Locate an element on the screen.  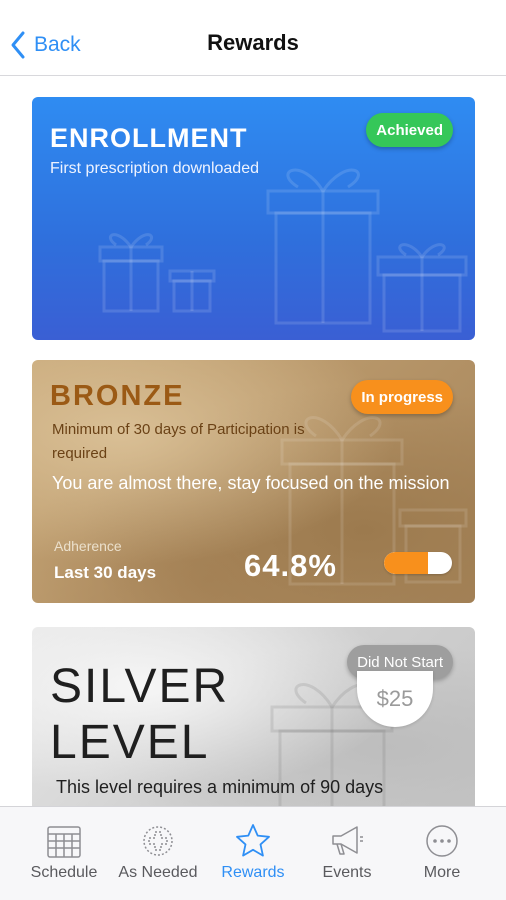
more-icon is located at coordinates (442, 841).